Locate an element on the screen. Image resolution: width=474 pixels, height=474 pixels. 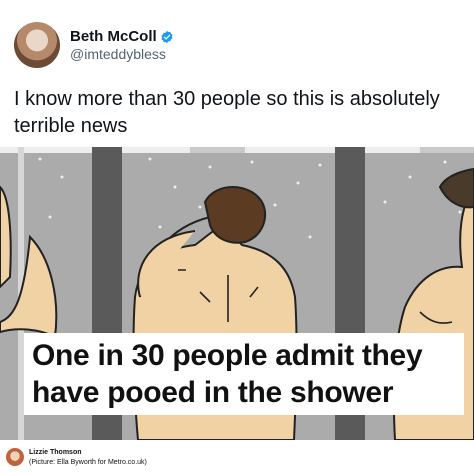
tweet-header: Beth McColl @imteddybless is located at coordinates (94, 45).